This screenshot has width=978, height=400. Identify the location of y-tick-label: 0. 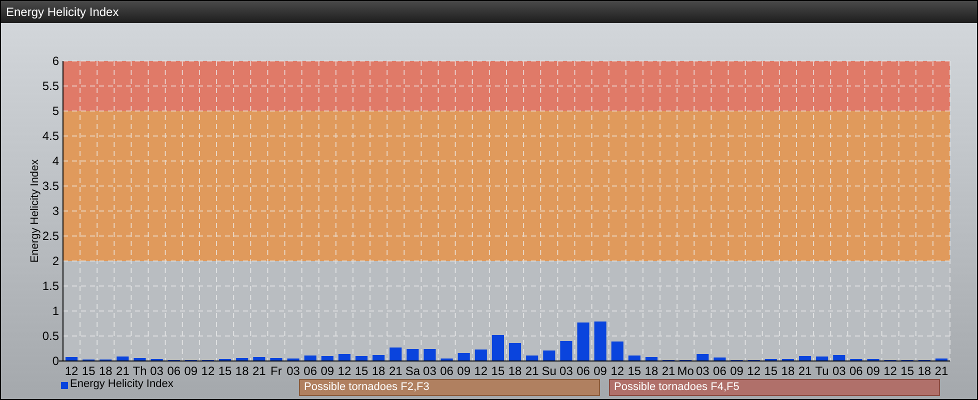
(55, 361).